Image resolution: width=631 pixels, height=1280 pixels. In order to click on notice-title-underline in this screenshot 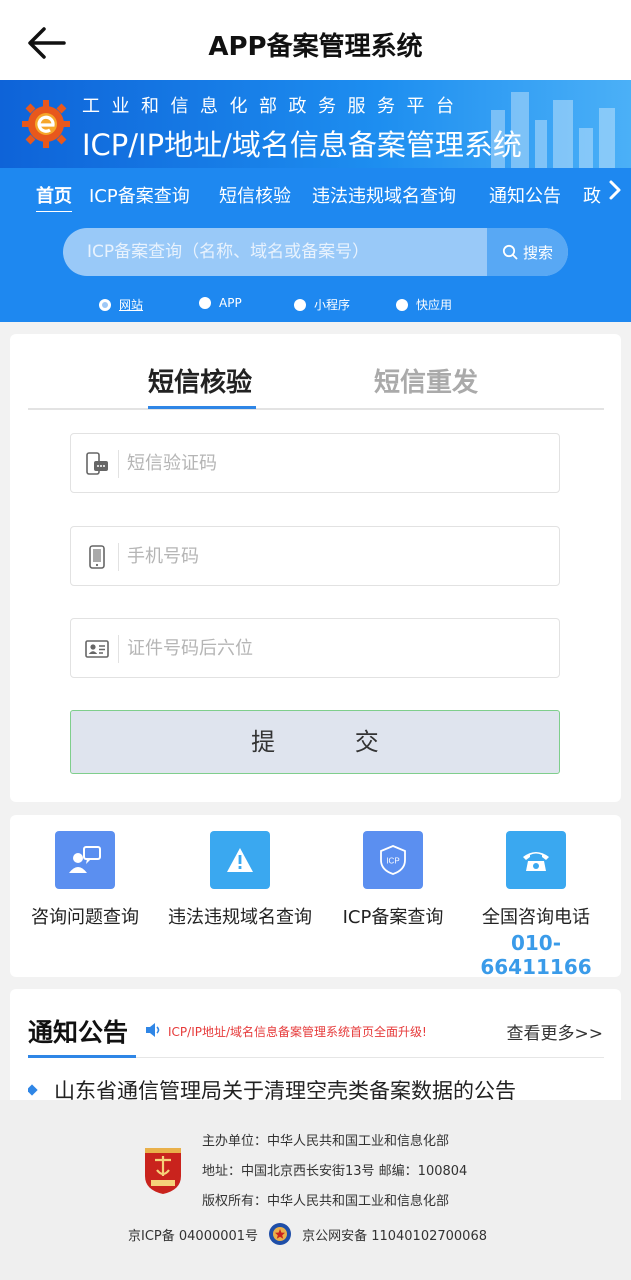, I will do `click(82, 1056)`.